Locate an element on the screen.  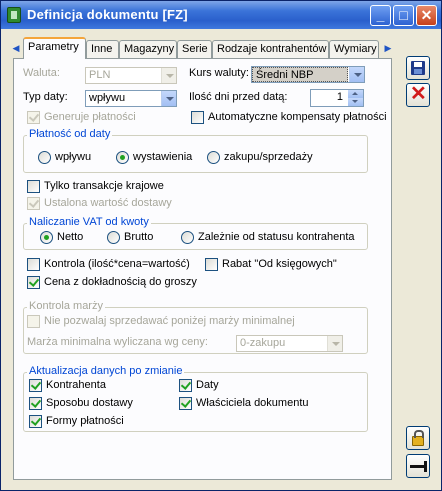
stepper-down-icon is located at coordinates (355, 102).